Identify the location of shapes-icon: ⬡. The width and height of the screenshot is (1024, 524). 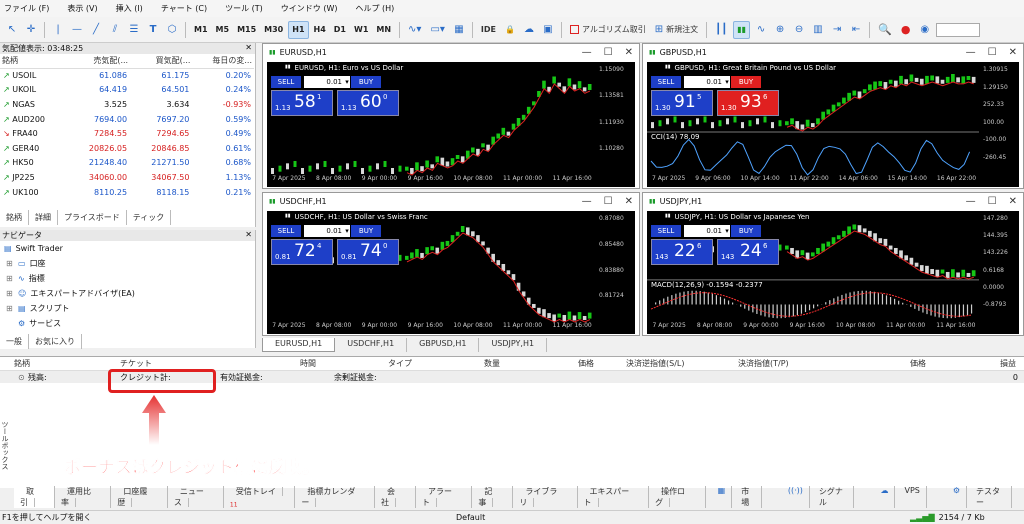
(172, 30).